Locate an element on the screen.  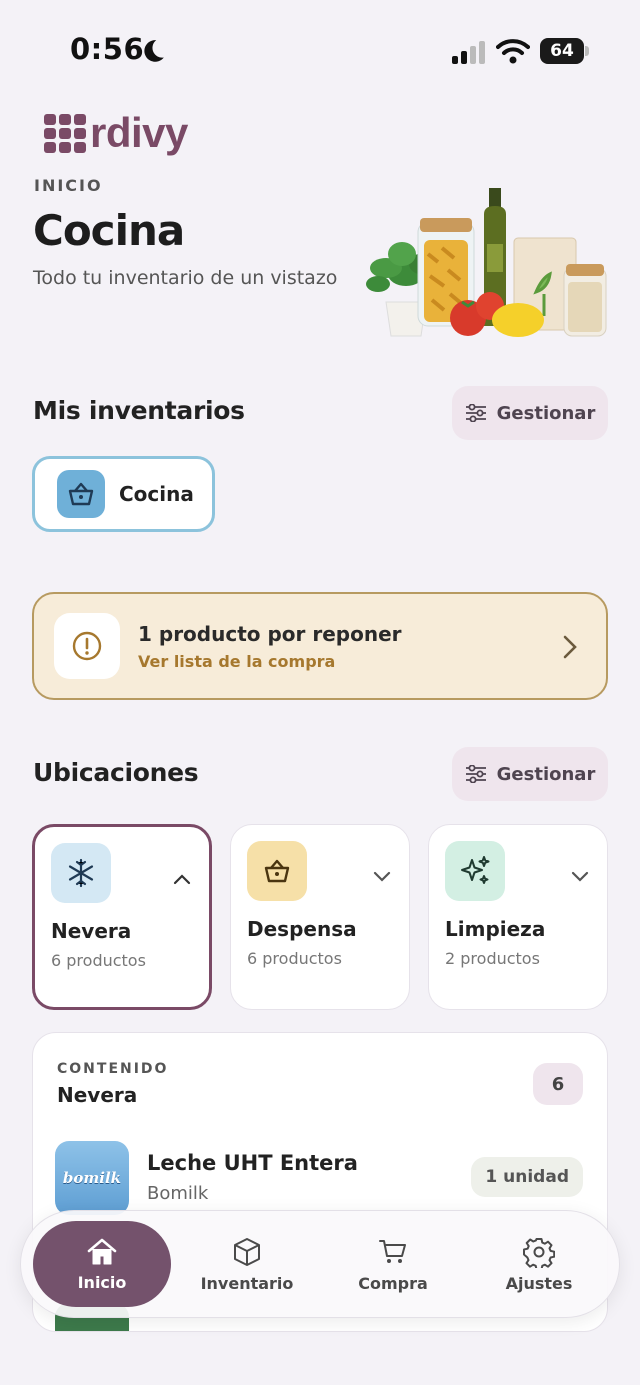
bottom-tab-bar: Inicio Inventario Compra Ajustes is located at coordinates (320, 1264).